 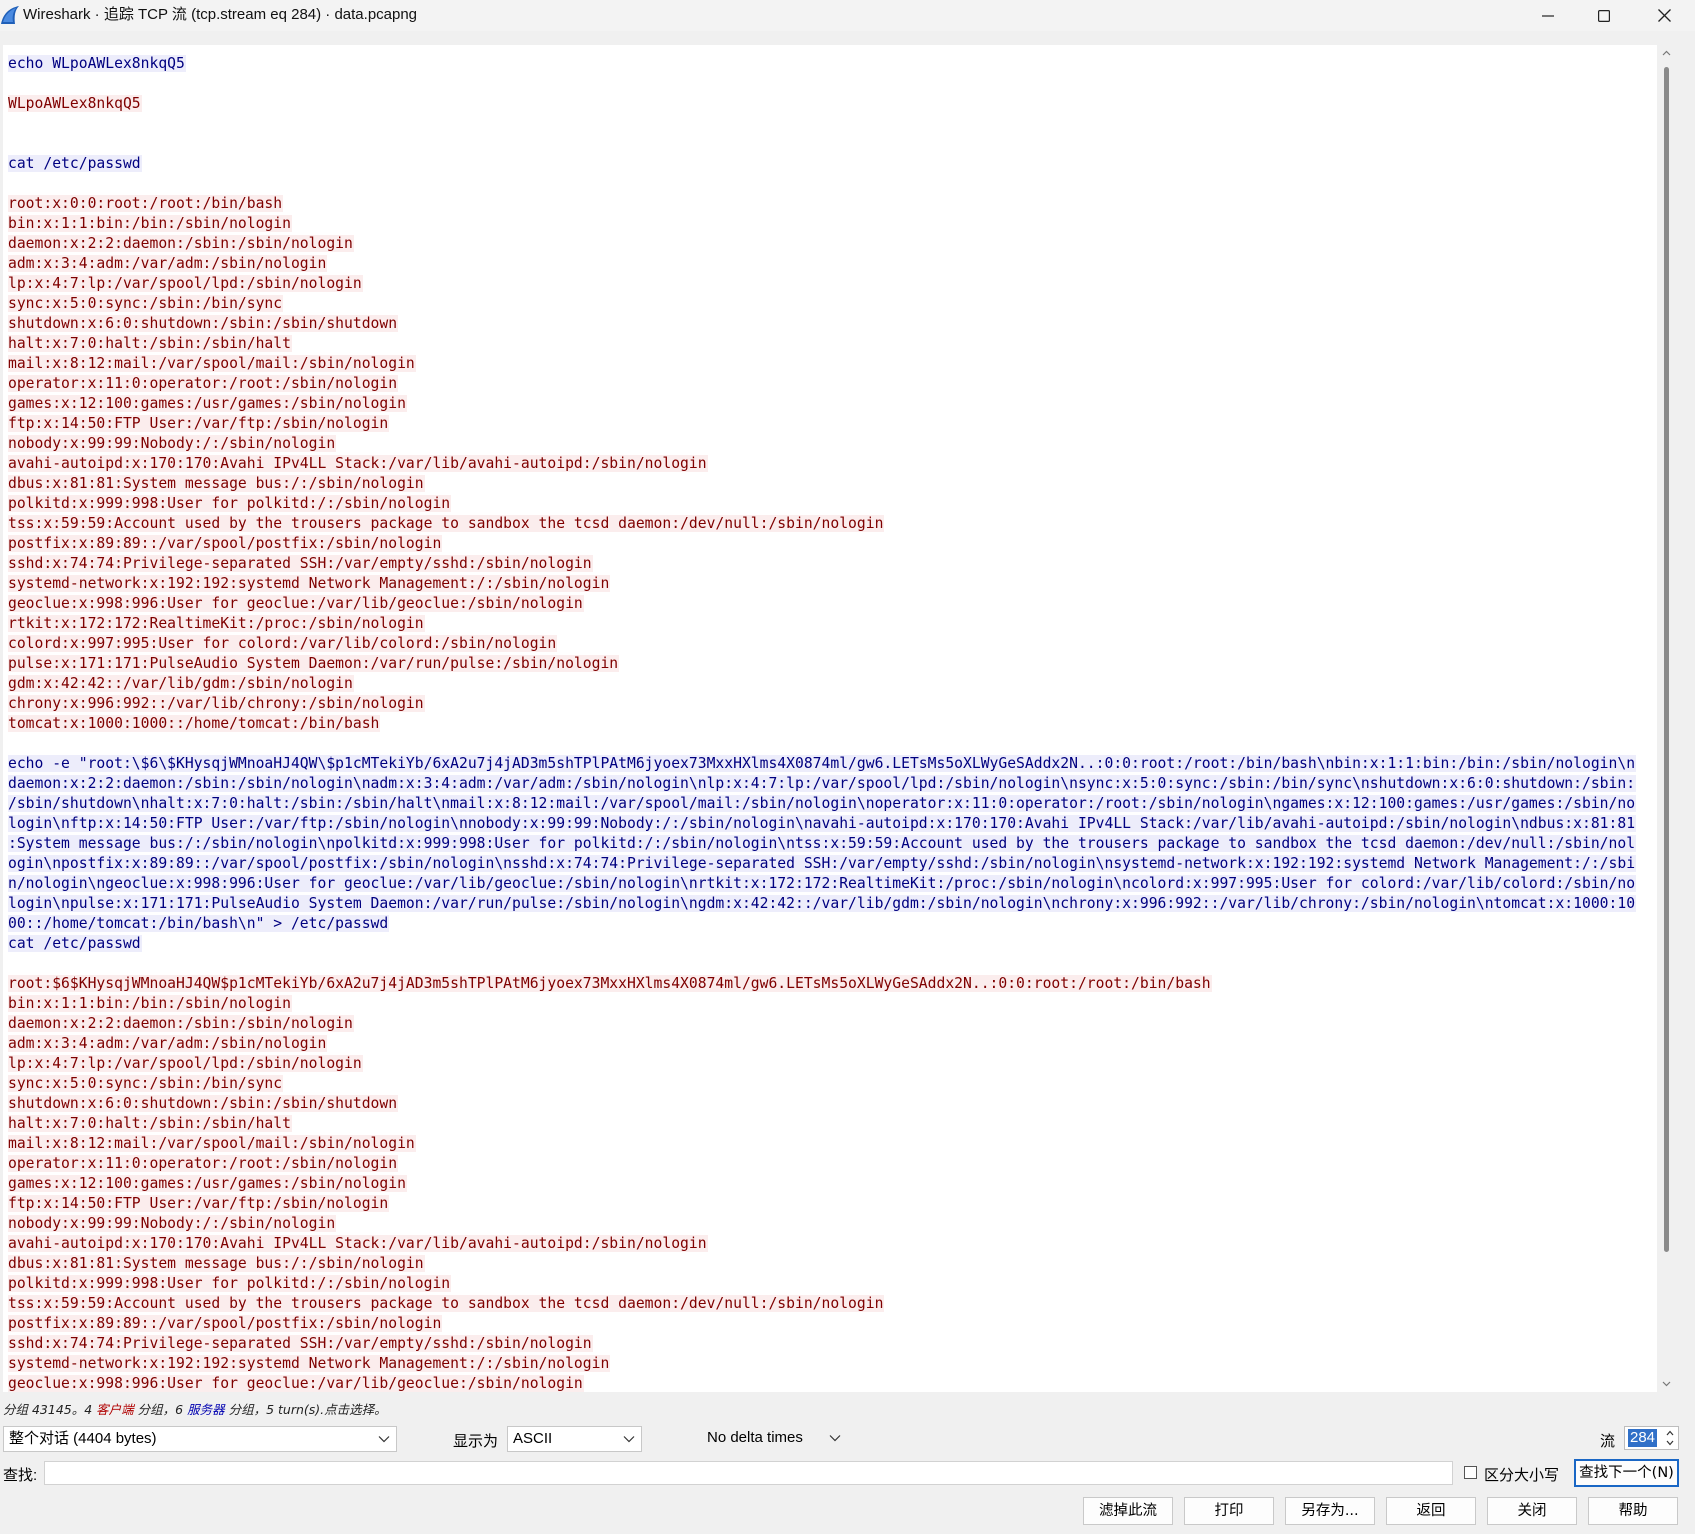 I want to click on stream-line-text: cat /etc/passwd, so click(x=75, y=943).